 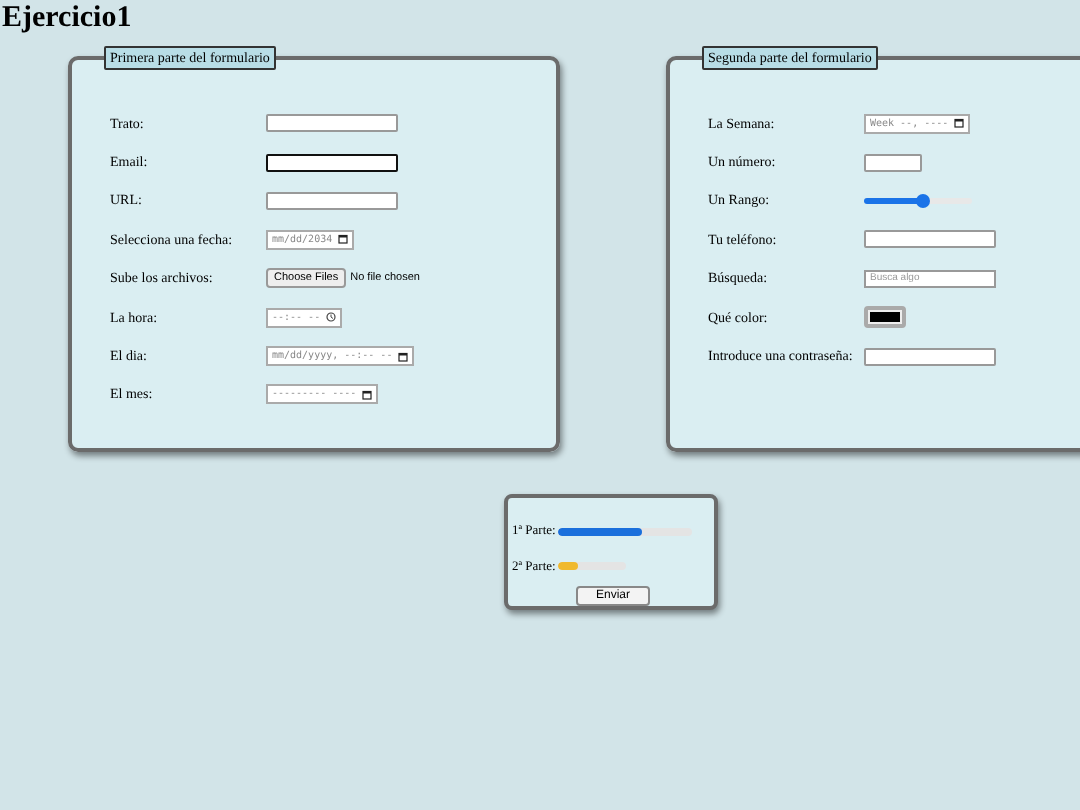 I want to click on clock-icon, so click(x=331, y=317).